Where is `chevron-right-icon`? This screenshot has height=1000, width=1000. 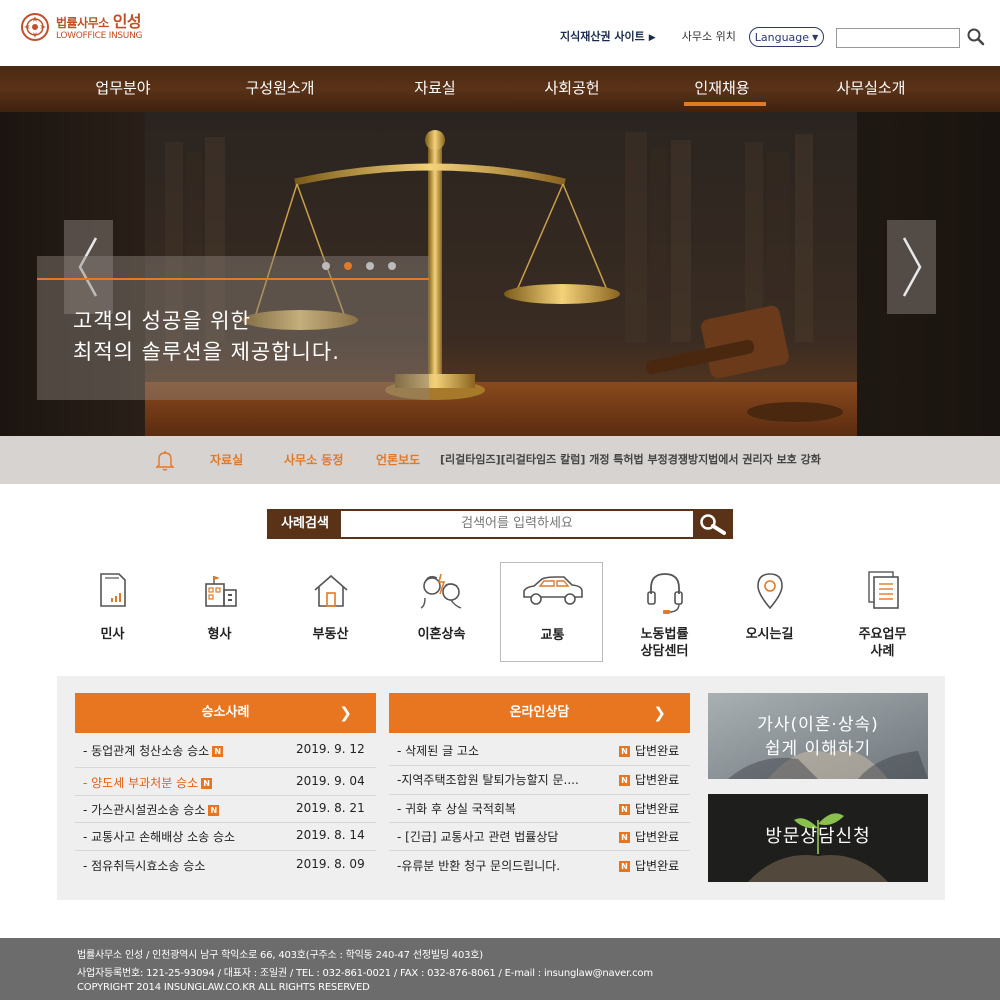
chevron-right-icon is located at coordinates (912, 267).